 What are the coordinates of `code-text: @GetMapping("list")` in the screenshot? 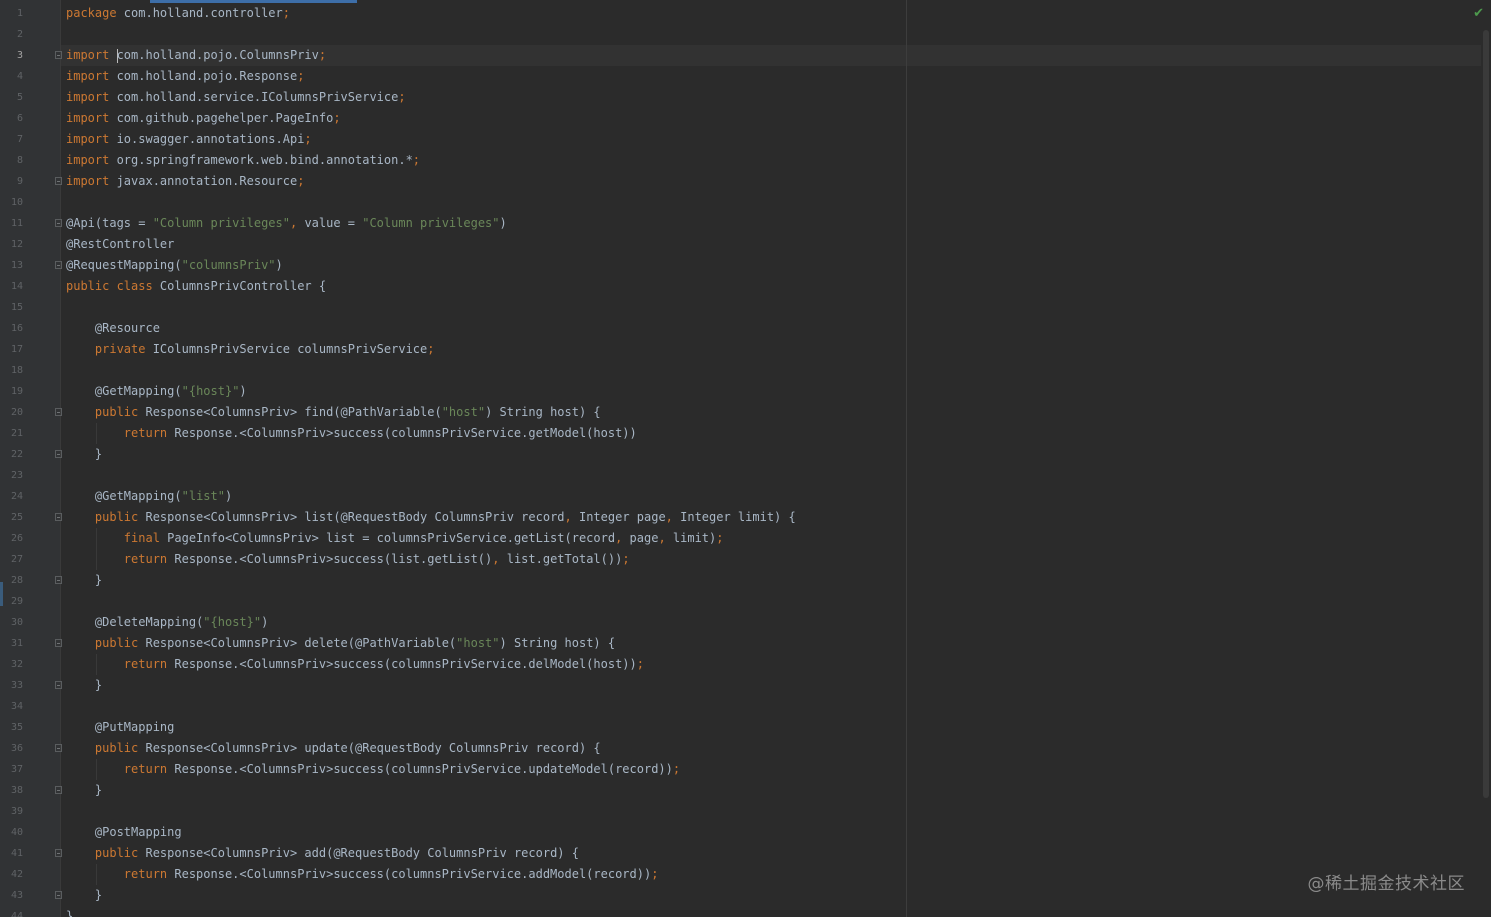 It's located at (149, 496).